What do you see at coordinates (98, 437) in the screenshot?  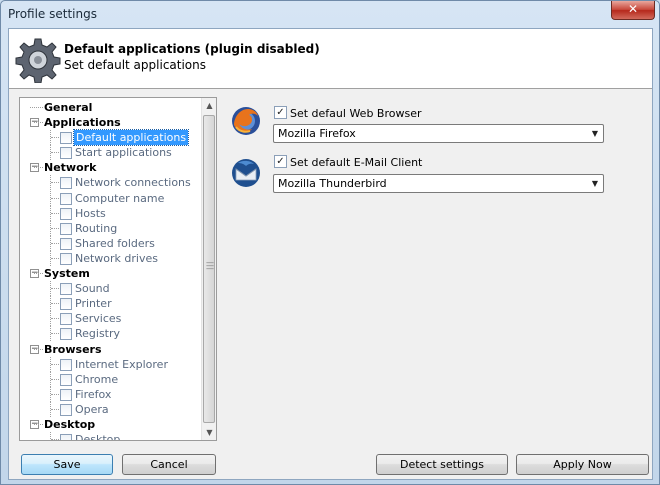 I see `tree-item-label: Desktop` at bounding box center [98, 437].